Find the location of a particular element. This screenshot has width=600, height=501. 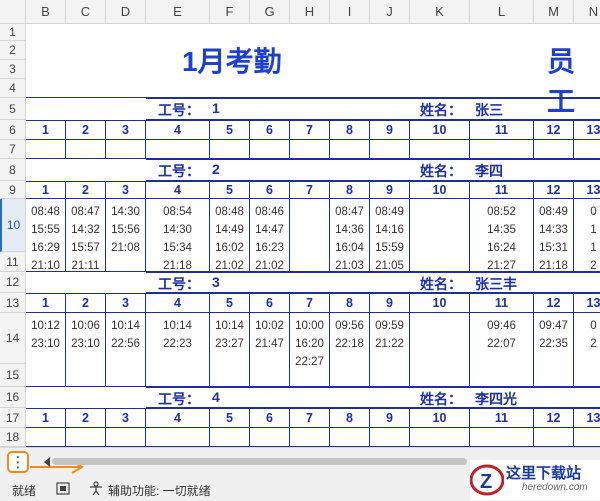

row-header-7: 7 is located at coordinates (13, 149).